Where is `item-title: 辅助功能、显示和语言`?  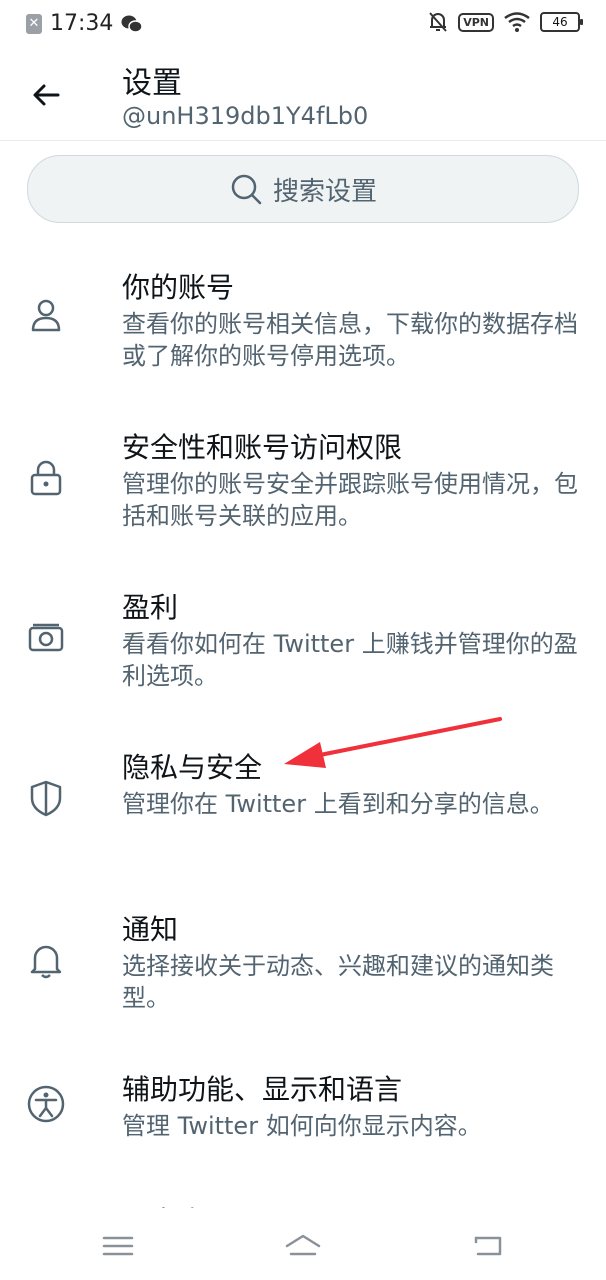
item-title: 辅助功能、显示和语言 is located at coordinates (262, 1089).